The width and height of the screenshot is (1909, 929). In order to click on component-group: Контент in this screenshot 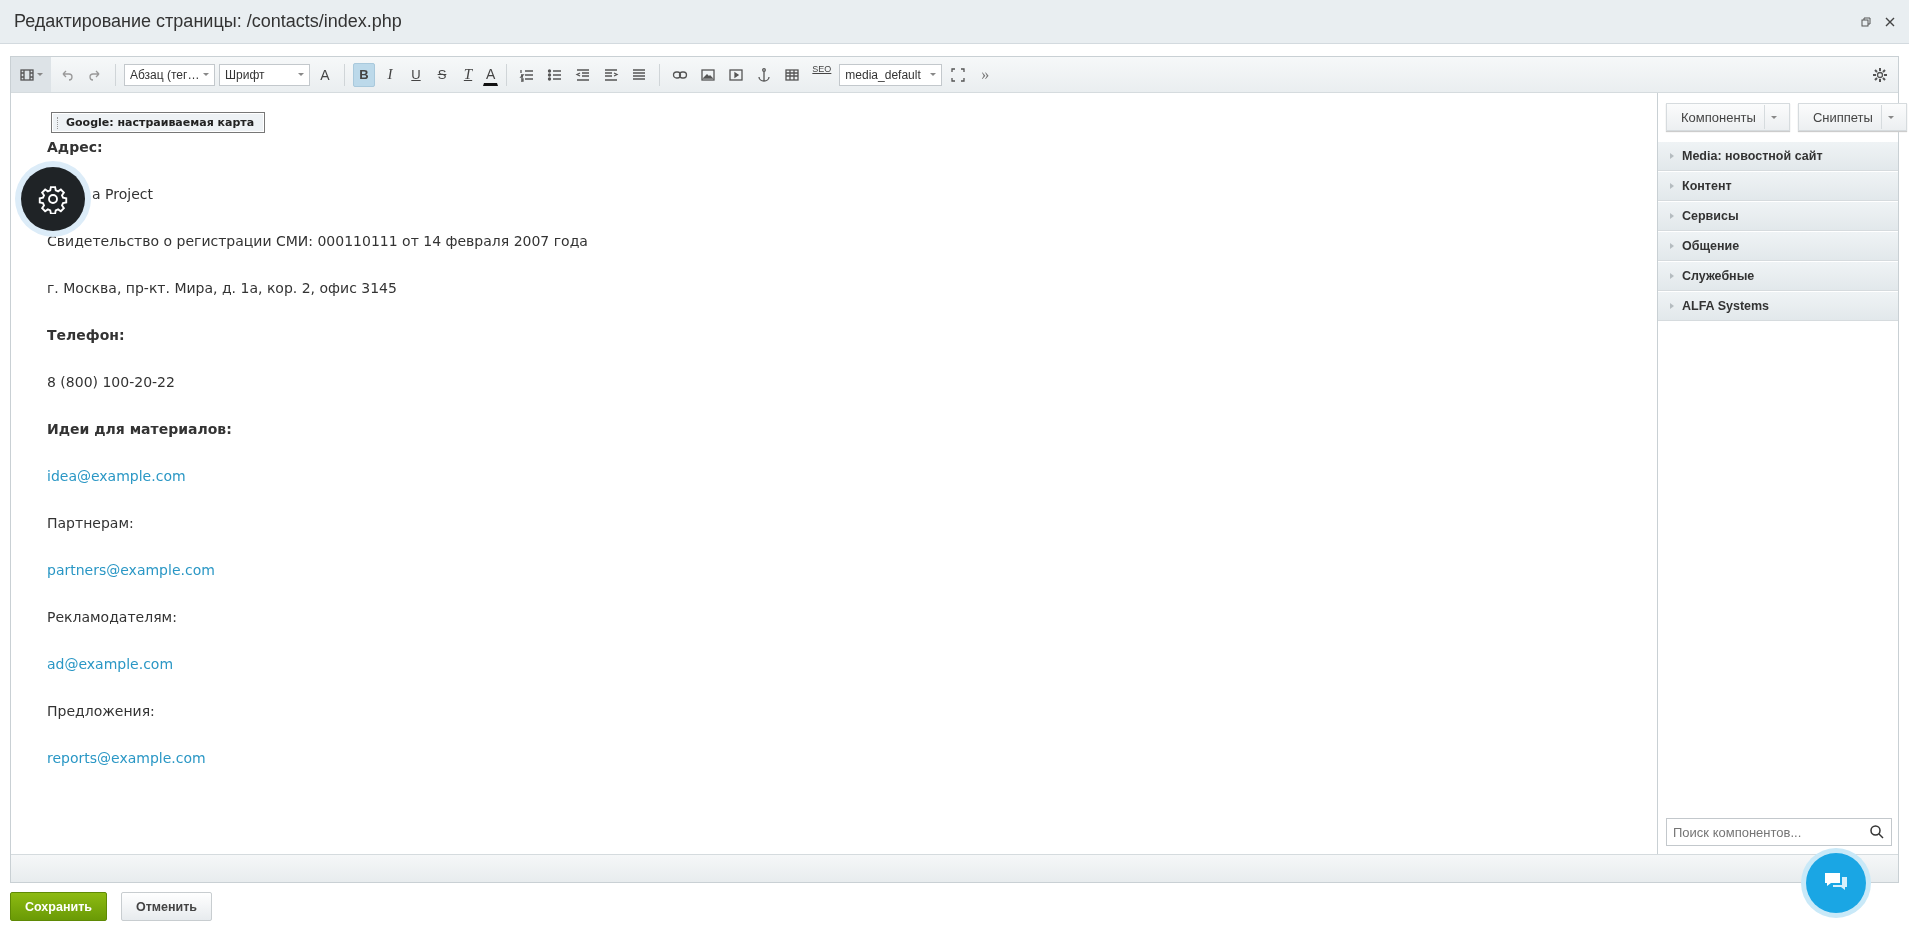, I will do `click(1778, 186)`.